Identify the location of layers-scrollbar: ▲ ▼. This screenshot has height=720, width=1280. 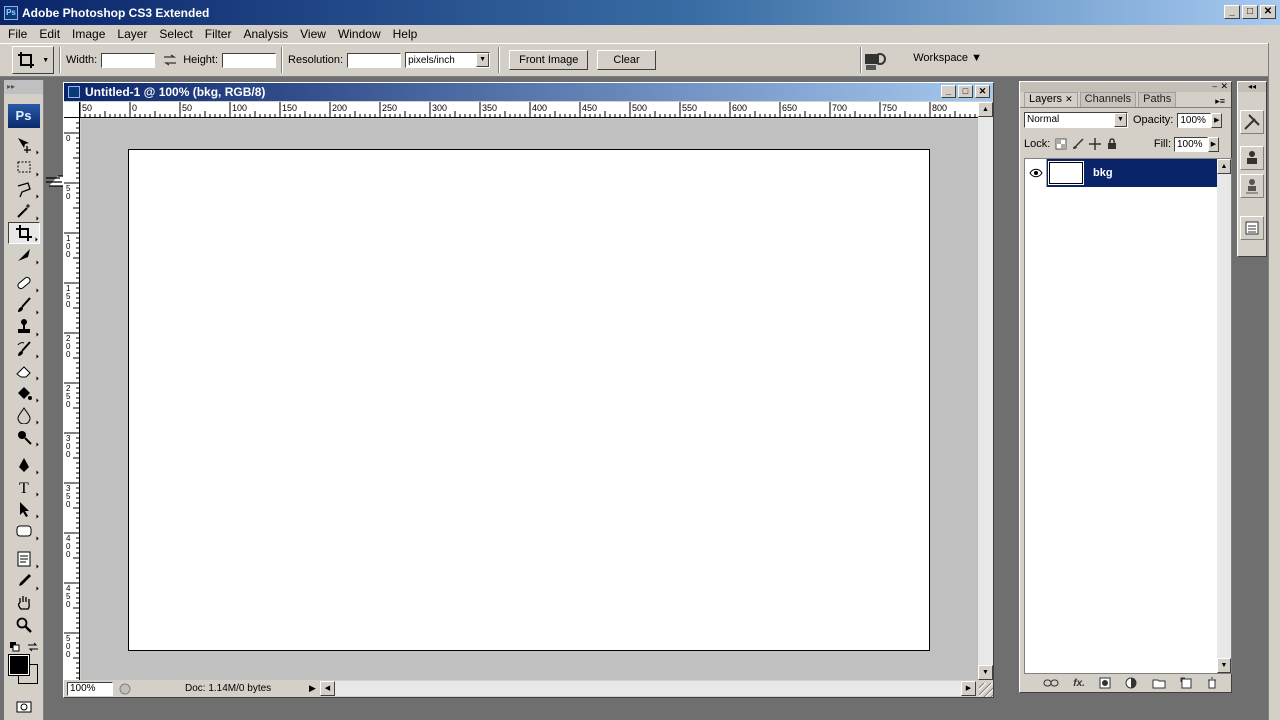
(1224, 416).